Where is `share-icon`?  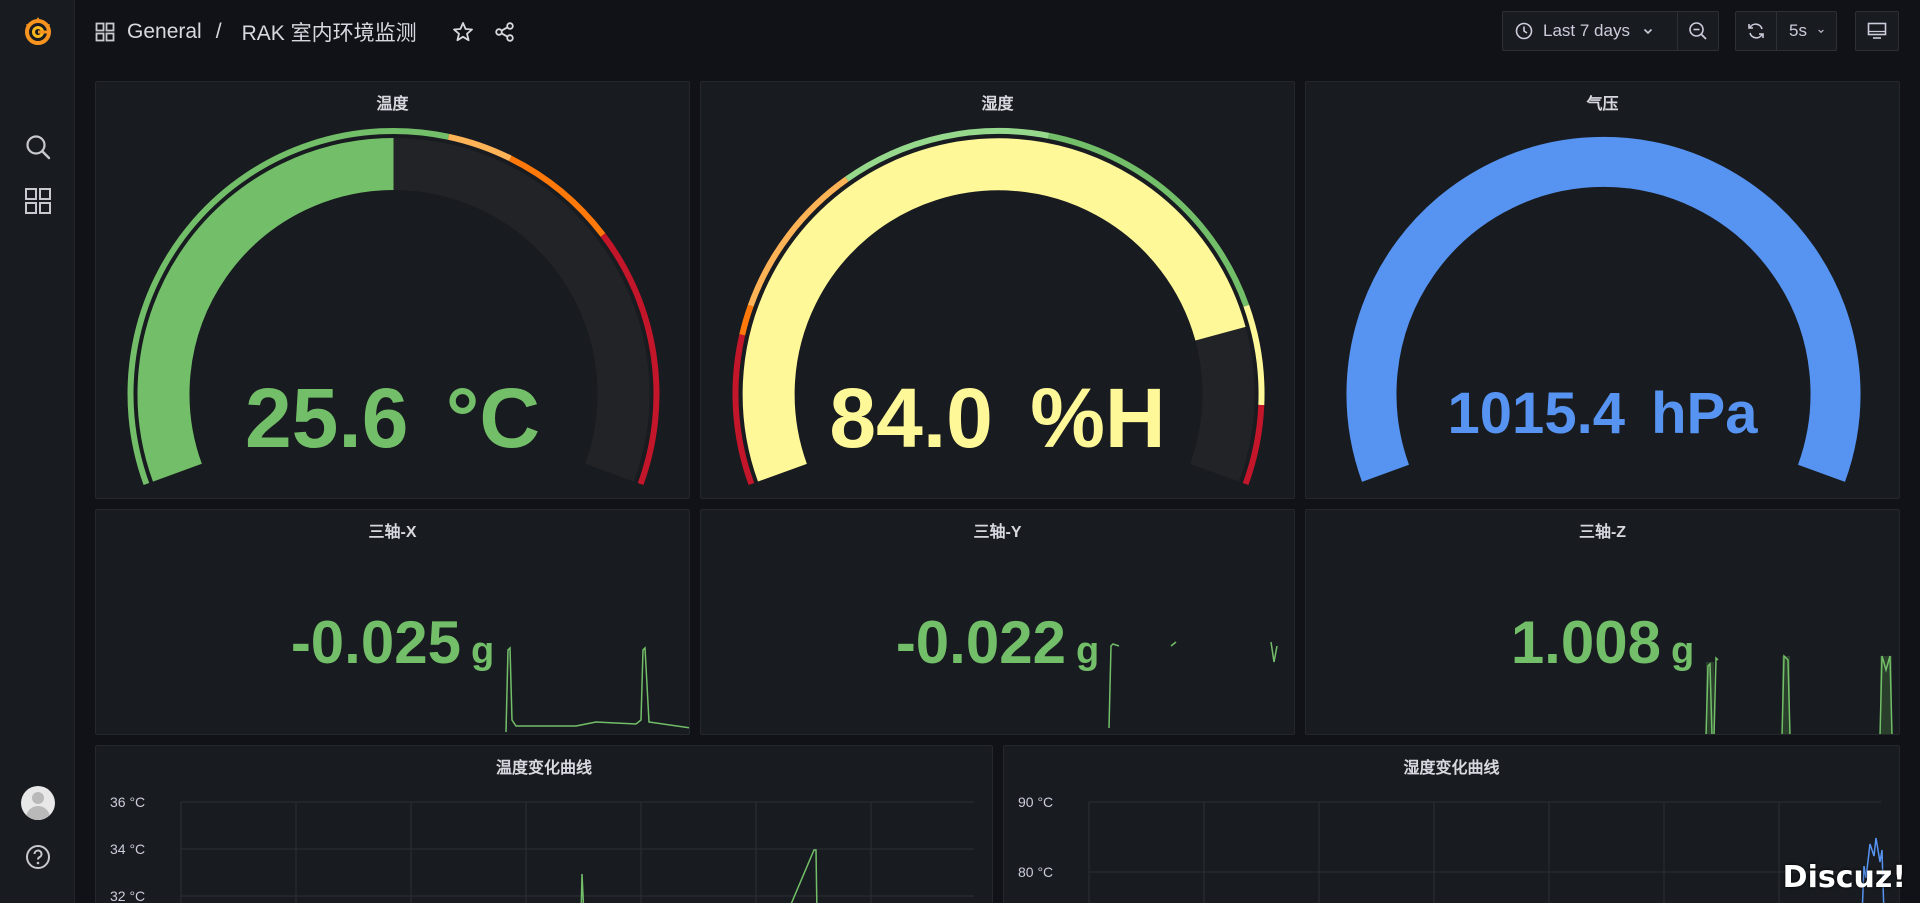 share-icon is located at coordinates (505, 32).